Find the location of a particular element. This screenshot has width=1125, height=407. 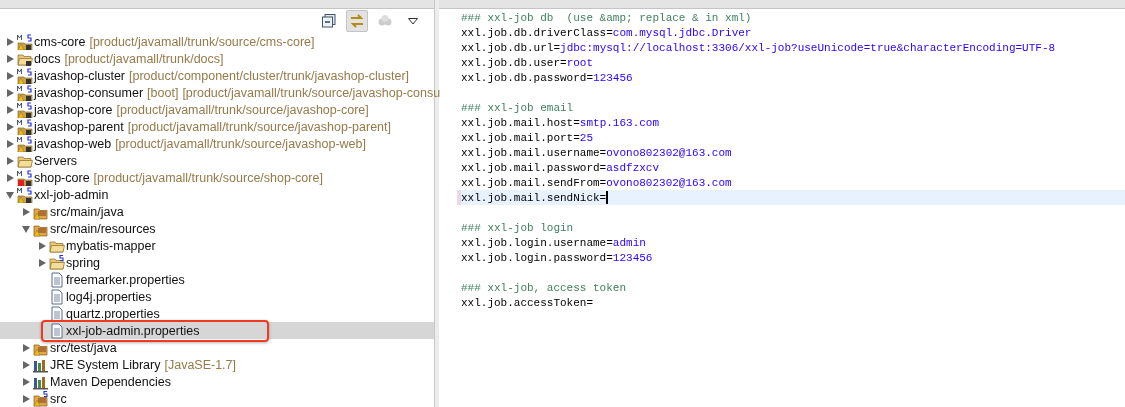

code-comment: ### xxl-job db (use &amp; replace & in xml) is located at coordinates (606, 17).